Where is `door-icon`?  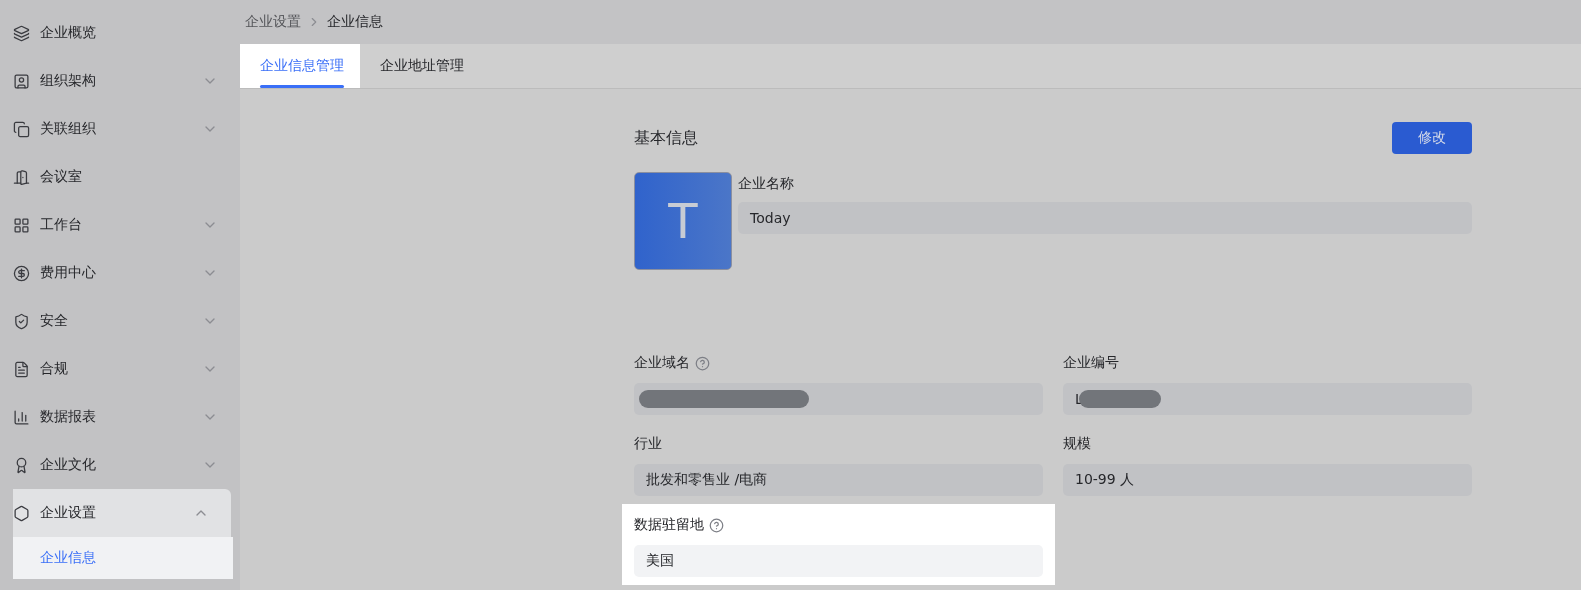
door-icon is located at coordinates (21, 177).